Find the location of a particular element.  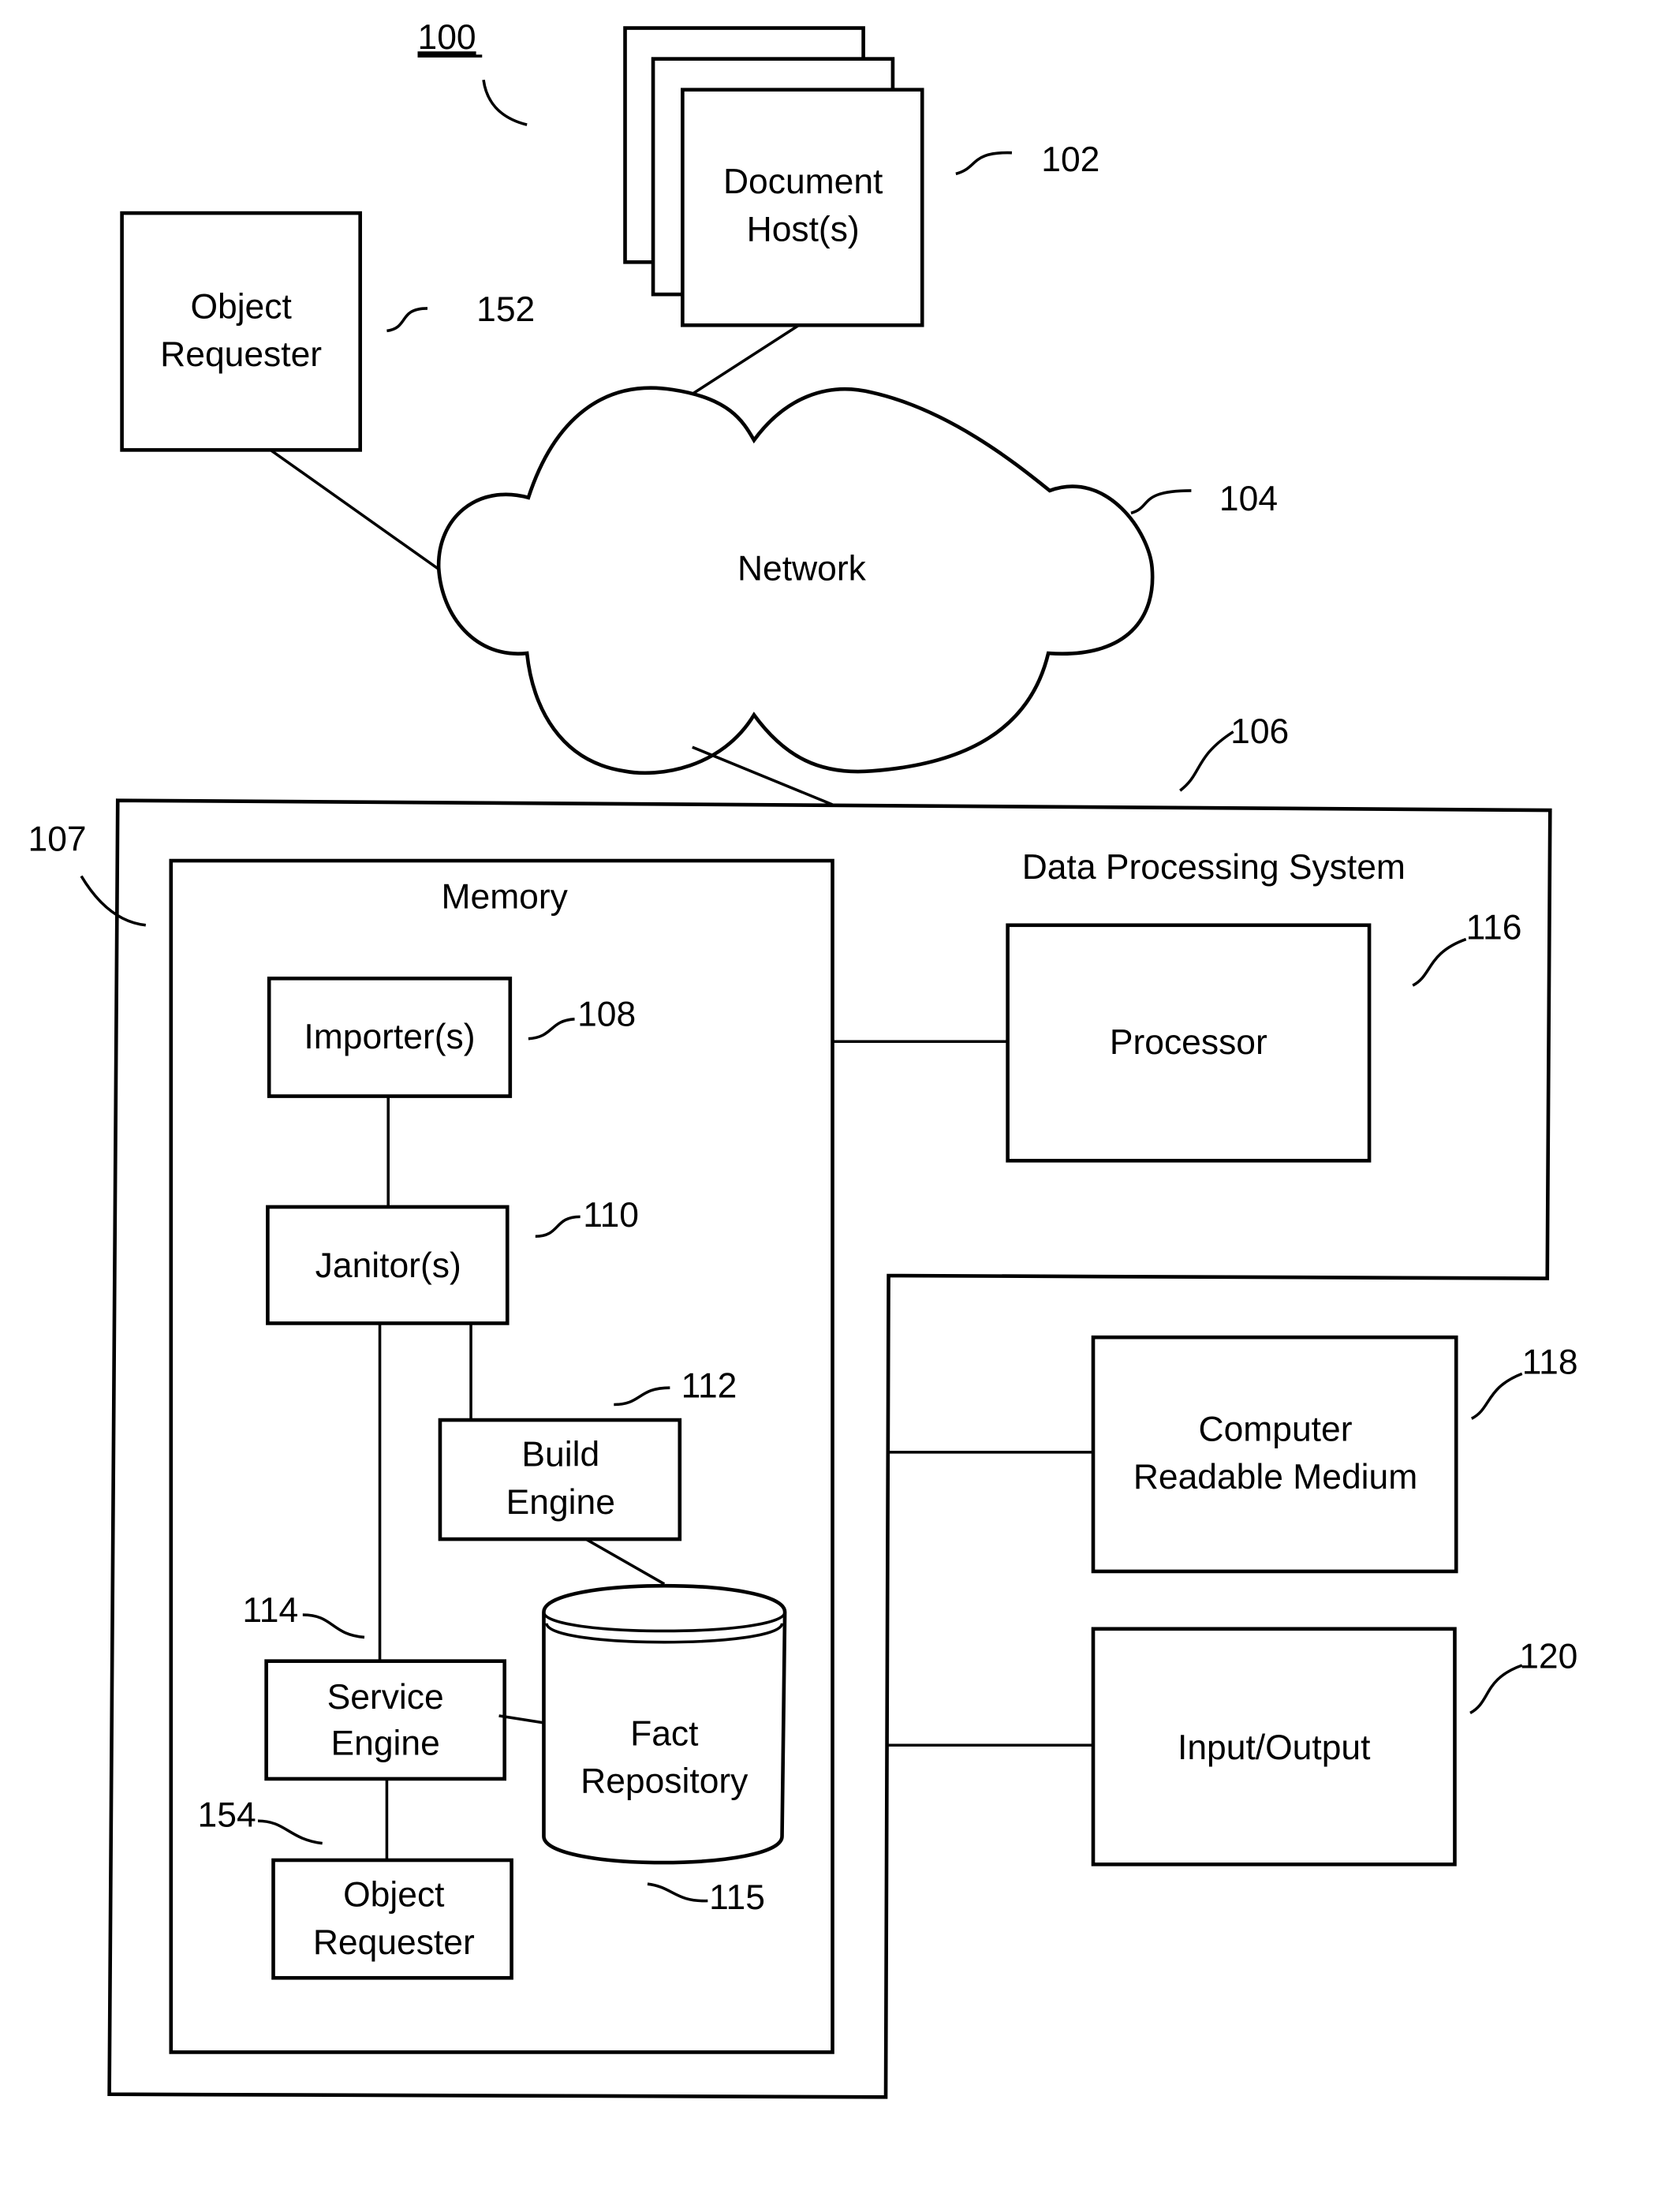

ref-152-leader is located at coordinates (407, 320).